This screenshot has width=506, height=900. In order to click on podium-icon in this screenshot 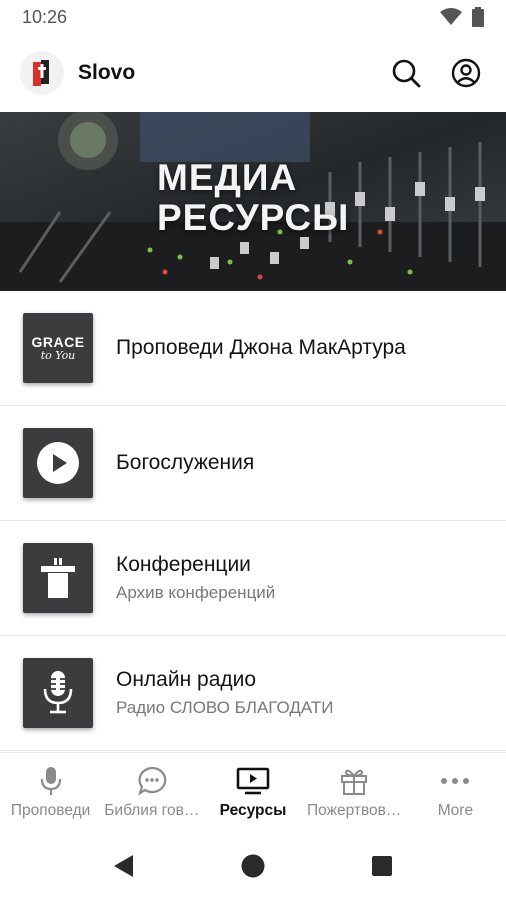, I will do `click(58, 578)`.